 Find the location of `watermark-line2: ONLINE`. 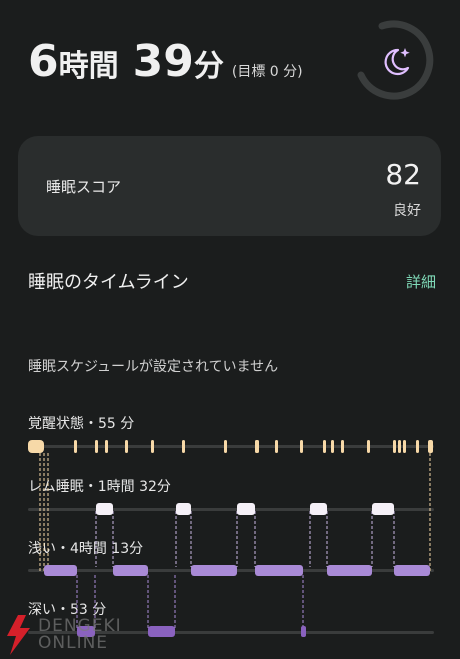

watermark-line2: ONLINE is located at coordinates (73, 643).